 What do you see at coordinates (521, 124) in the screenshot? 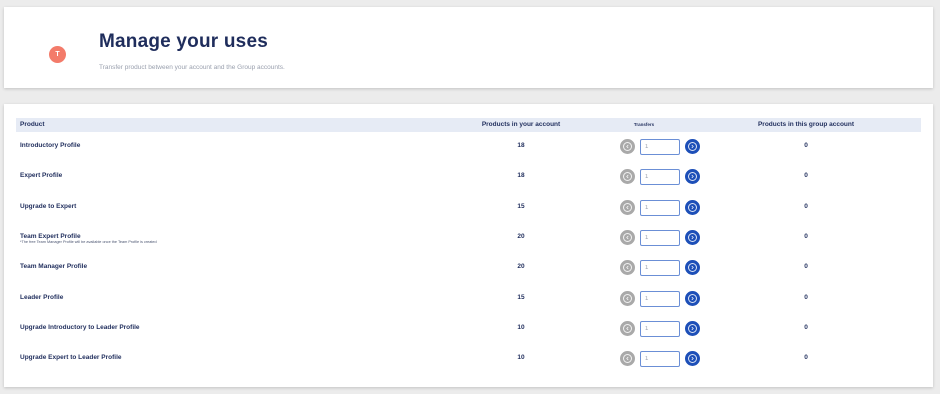
I see `column-header-your-account: Products in your account` at bounding box center [521, 124].